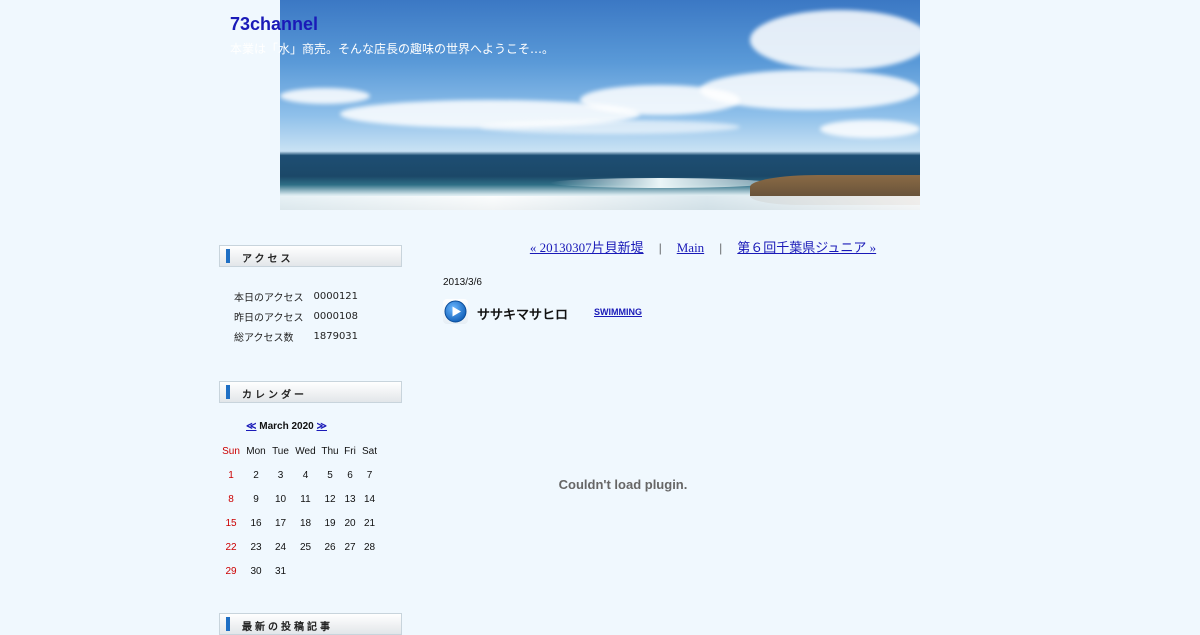 The height and width of the screenshot is (635, 1200). What do you see at coordinates (287, 627) in the screenshot?
I see `sidebar-heading-label: 最新の投稿記事` at bounding box center [287, 627].